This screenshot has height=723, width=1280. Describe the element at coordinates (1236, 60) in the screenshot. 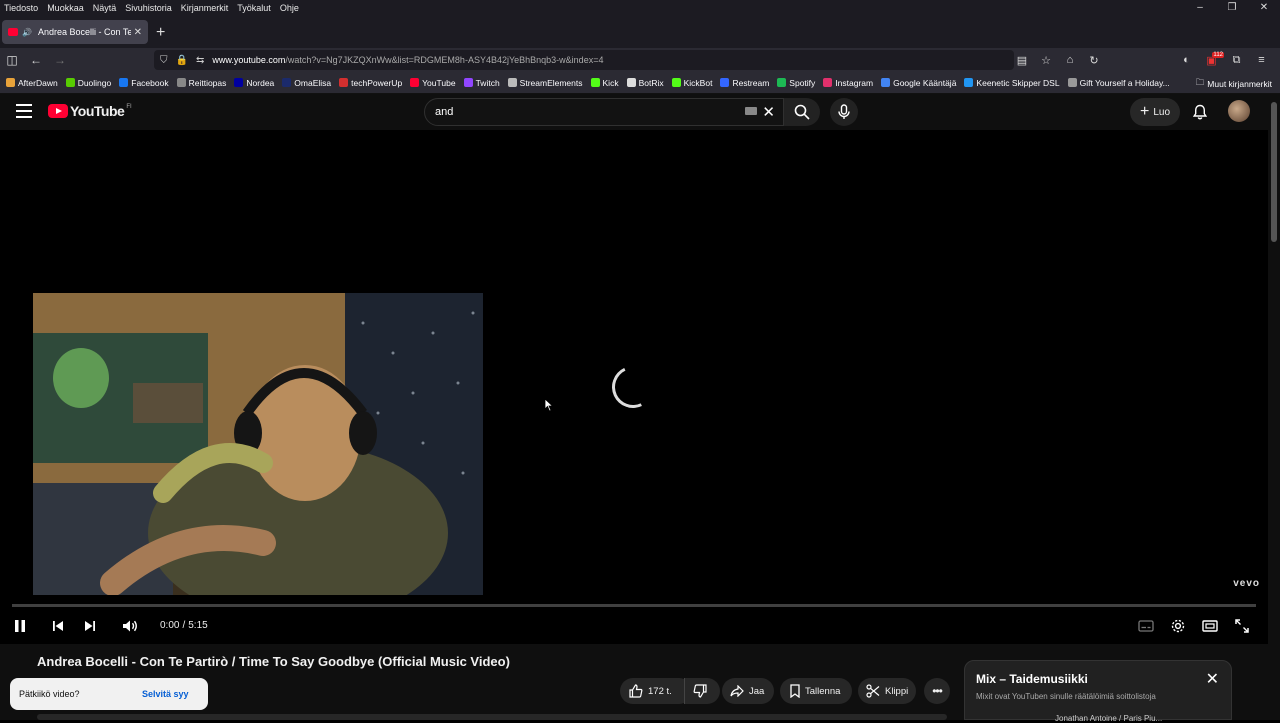

I see `extensions-icon: ⧉` at that location.